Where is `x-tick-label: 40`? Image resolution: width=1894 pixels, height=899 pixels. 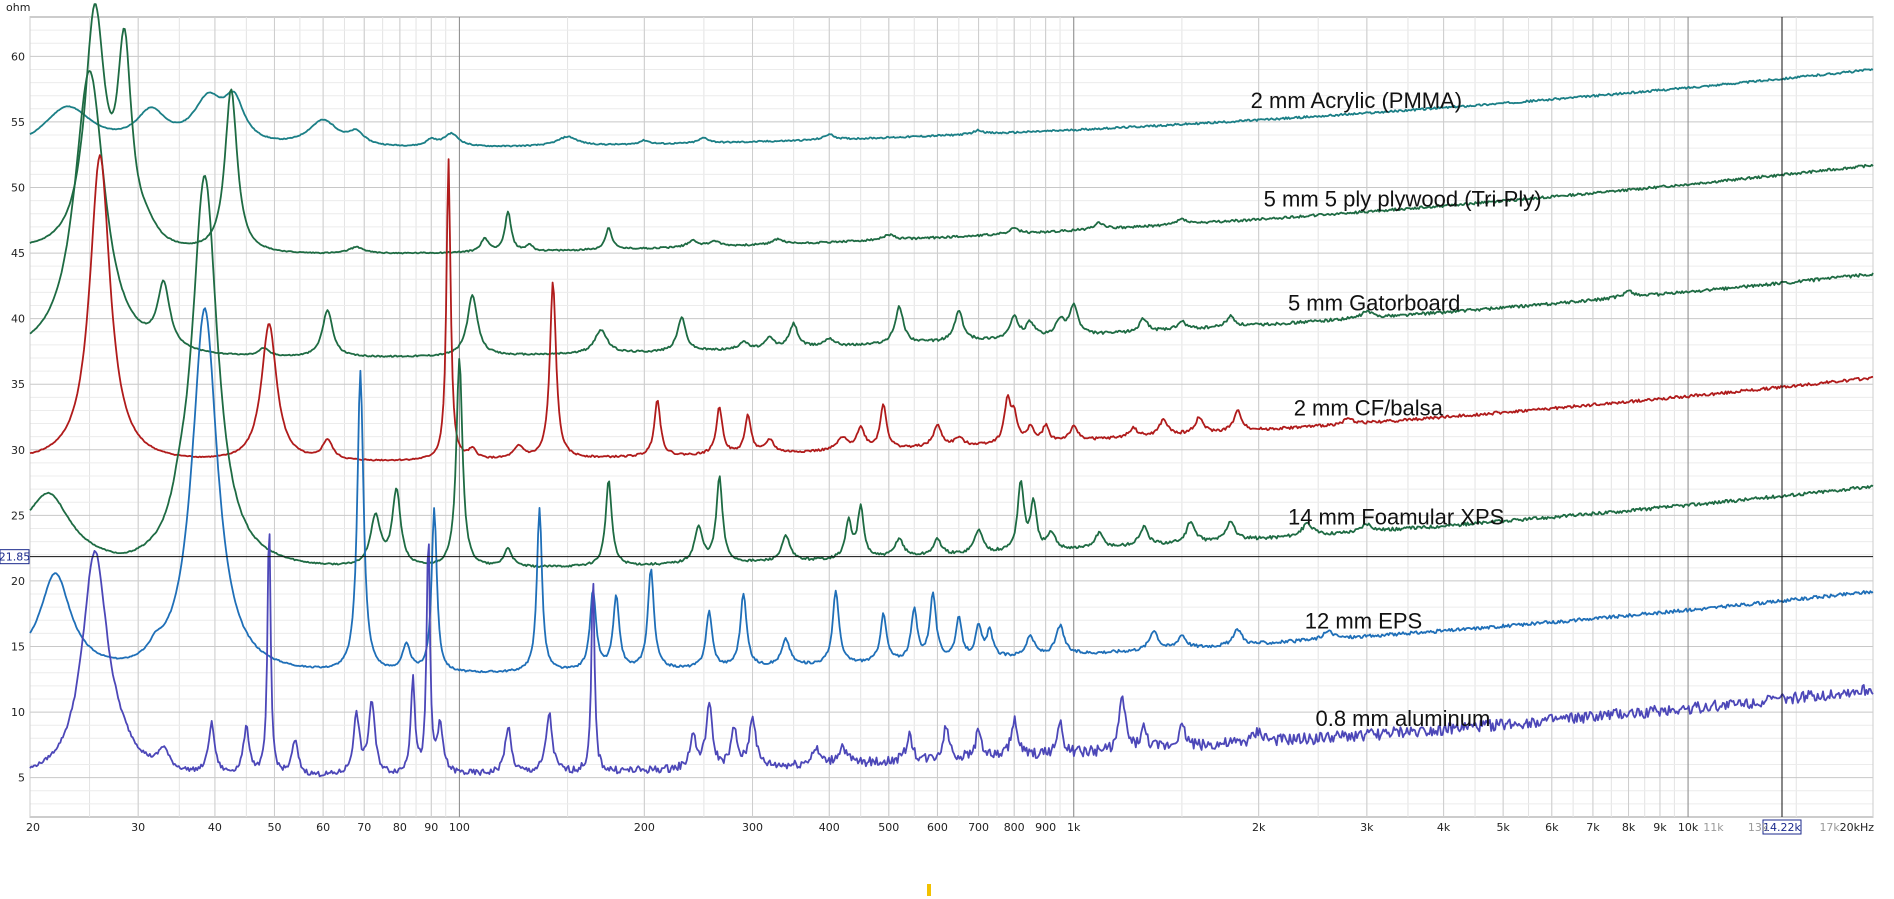 x-tick-label: 40 is located at coordinates (215, 827).